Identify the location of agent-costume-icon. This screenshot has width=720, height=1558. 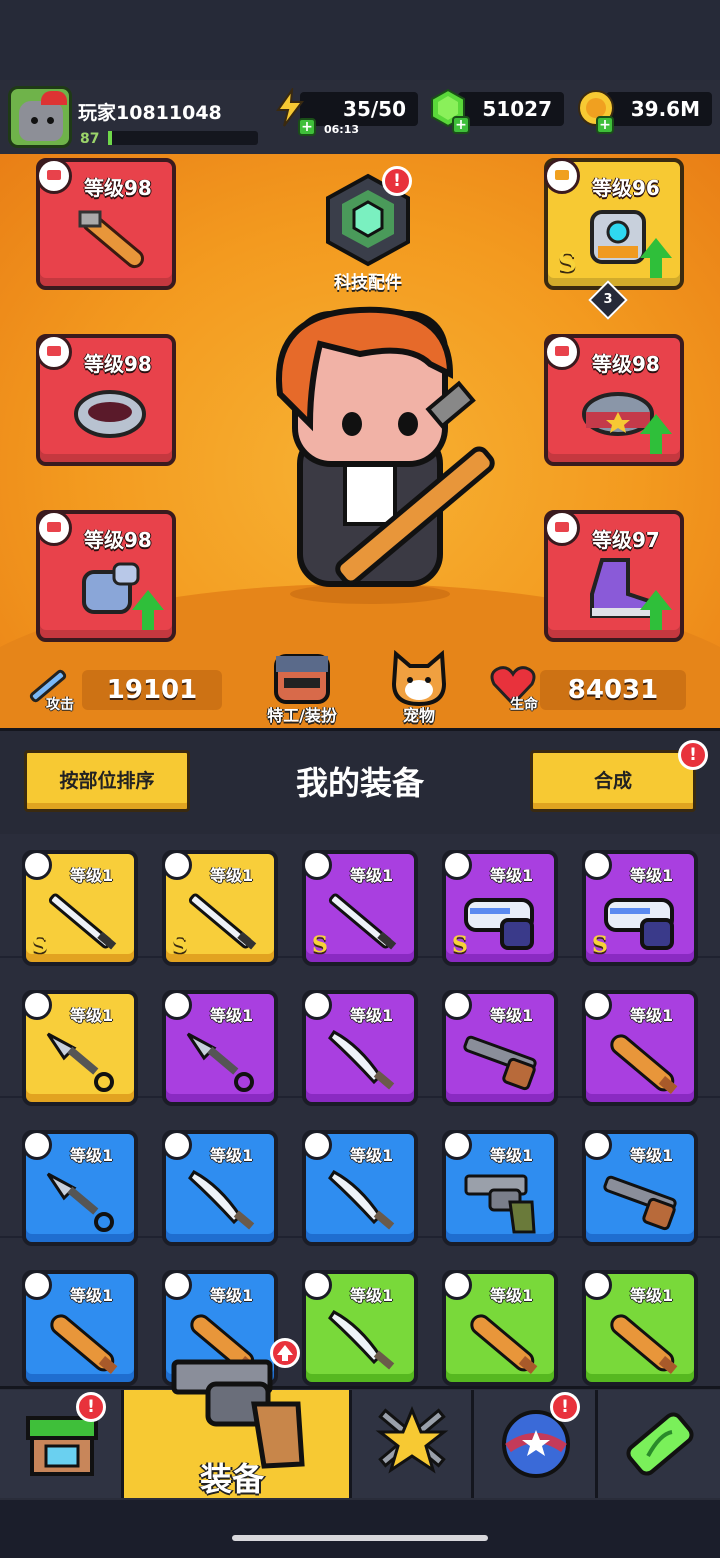
(302, 678).